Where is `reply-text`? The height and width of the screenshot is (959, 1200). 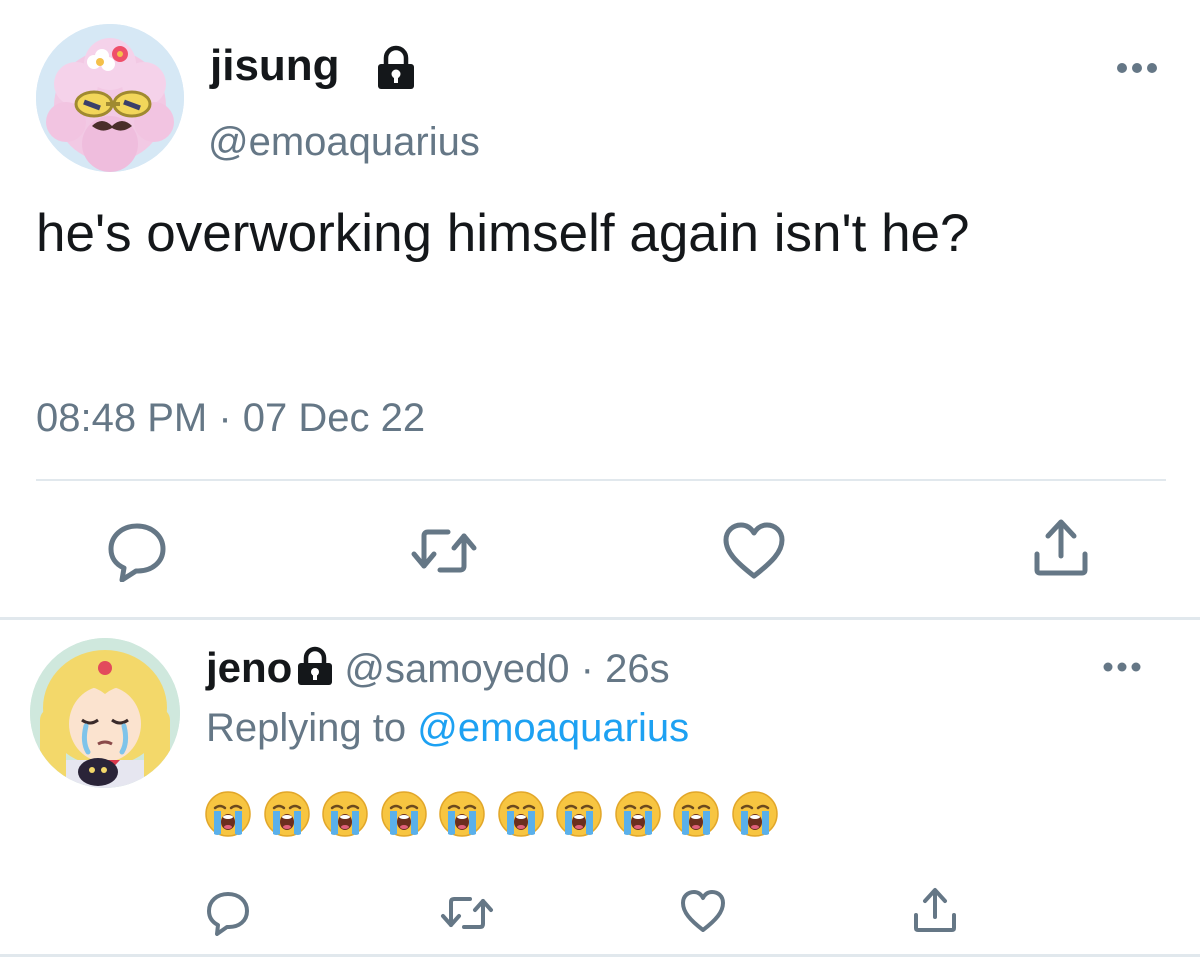
reply-text is located at coordinates (504, 814).